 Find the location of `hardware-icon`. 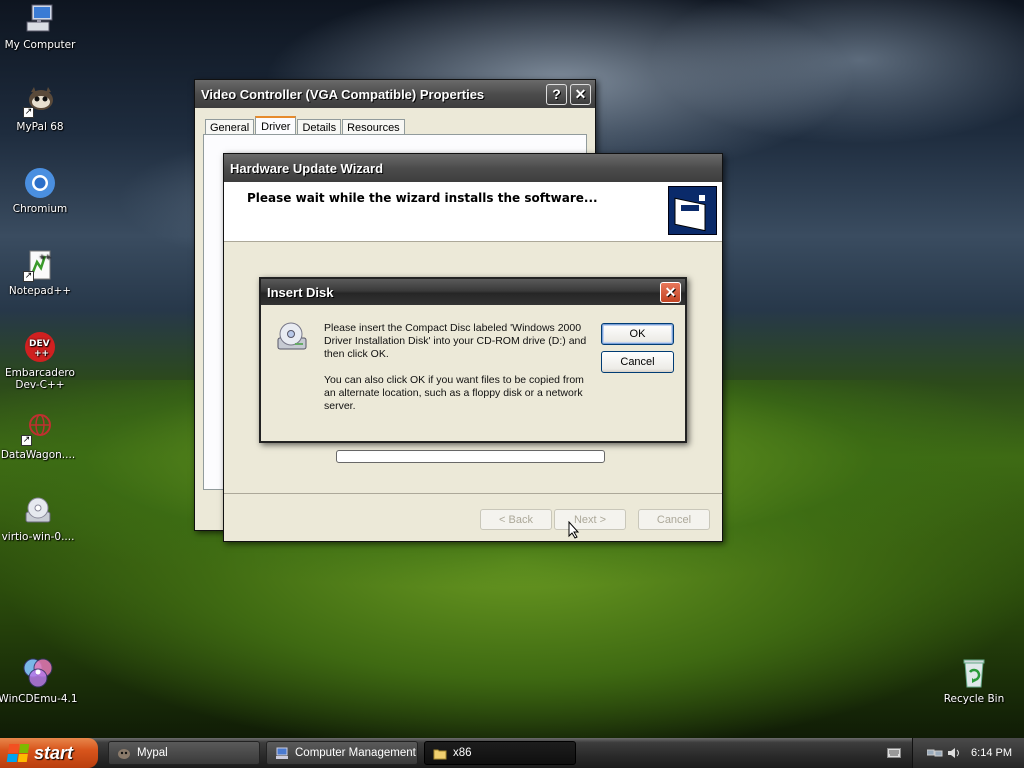

hardware-icon is located at coordinates (692, 210).